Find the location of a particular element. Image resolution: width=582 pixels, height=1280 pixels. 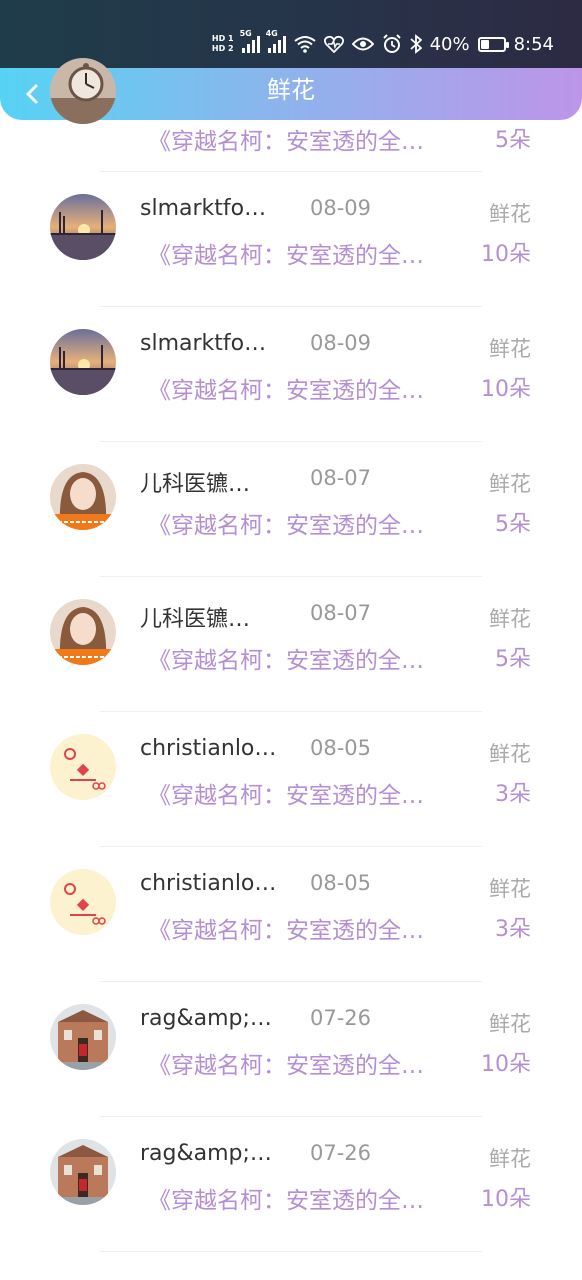

signal-5g-icon: 5G is located at coordinates (250, 41).